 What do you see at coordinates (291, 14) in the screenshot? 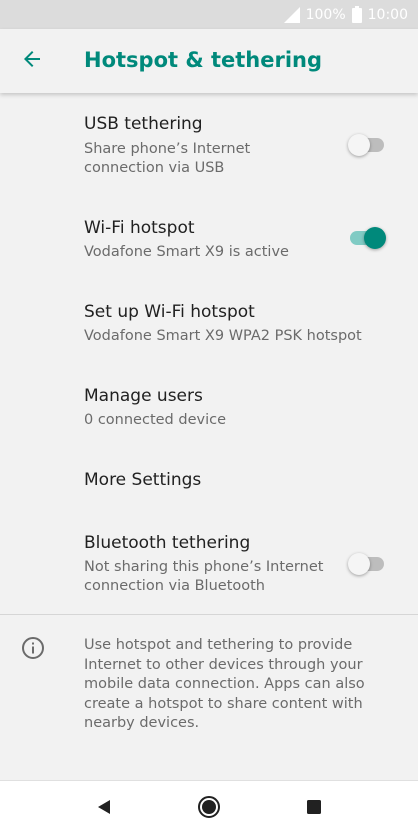
I see `signal-icon` at bounding box center [291, 14].